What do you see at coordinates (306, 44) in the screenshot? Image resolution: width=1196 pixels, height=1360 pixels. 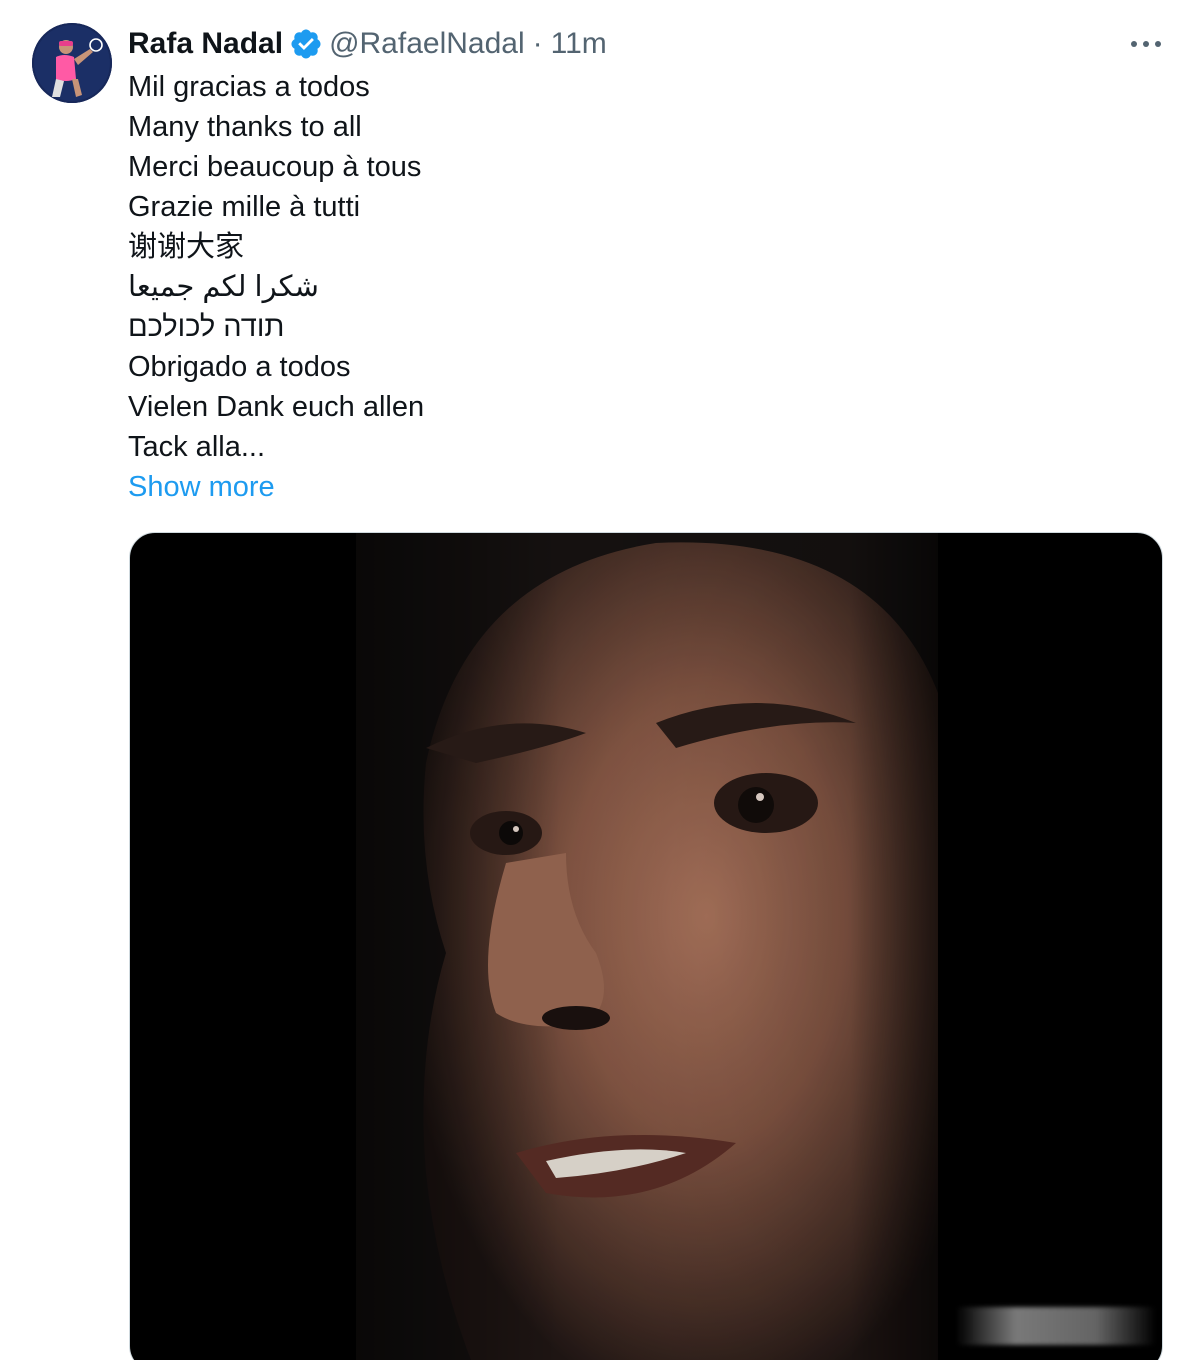 I see `verified-badge-icon` at bounding box center [306, 44].